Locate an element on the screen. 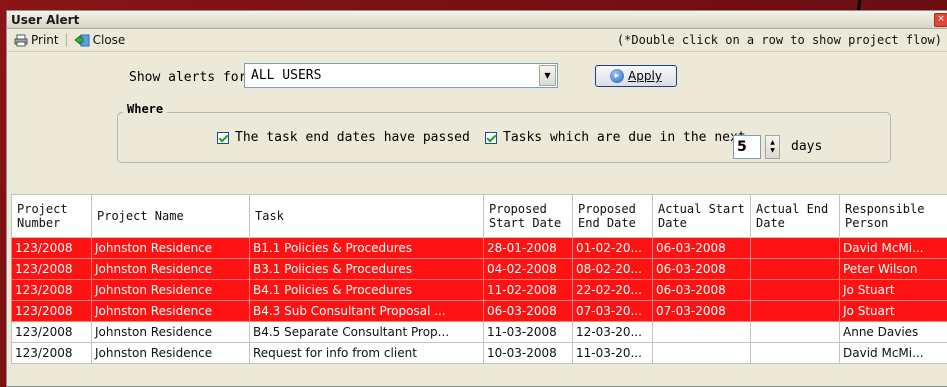 This screenshot has height=387, width=947. due-next-days-label: Tasks which are due in the next is located at coordinates (624, 137).